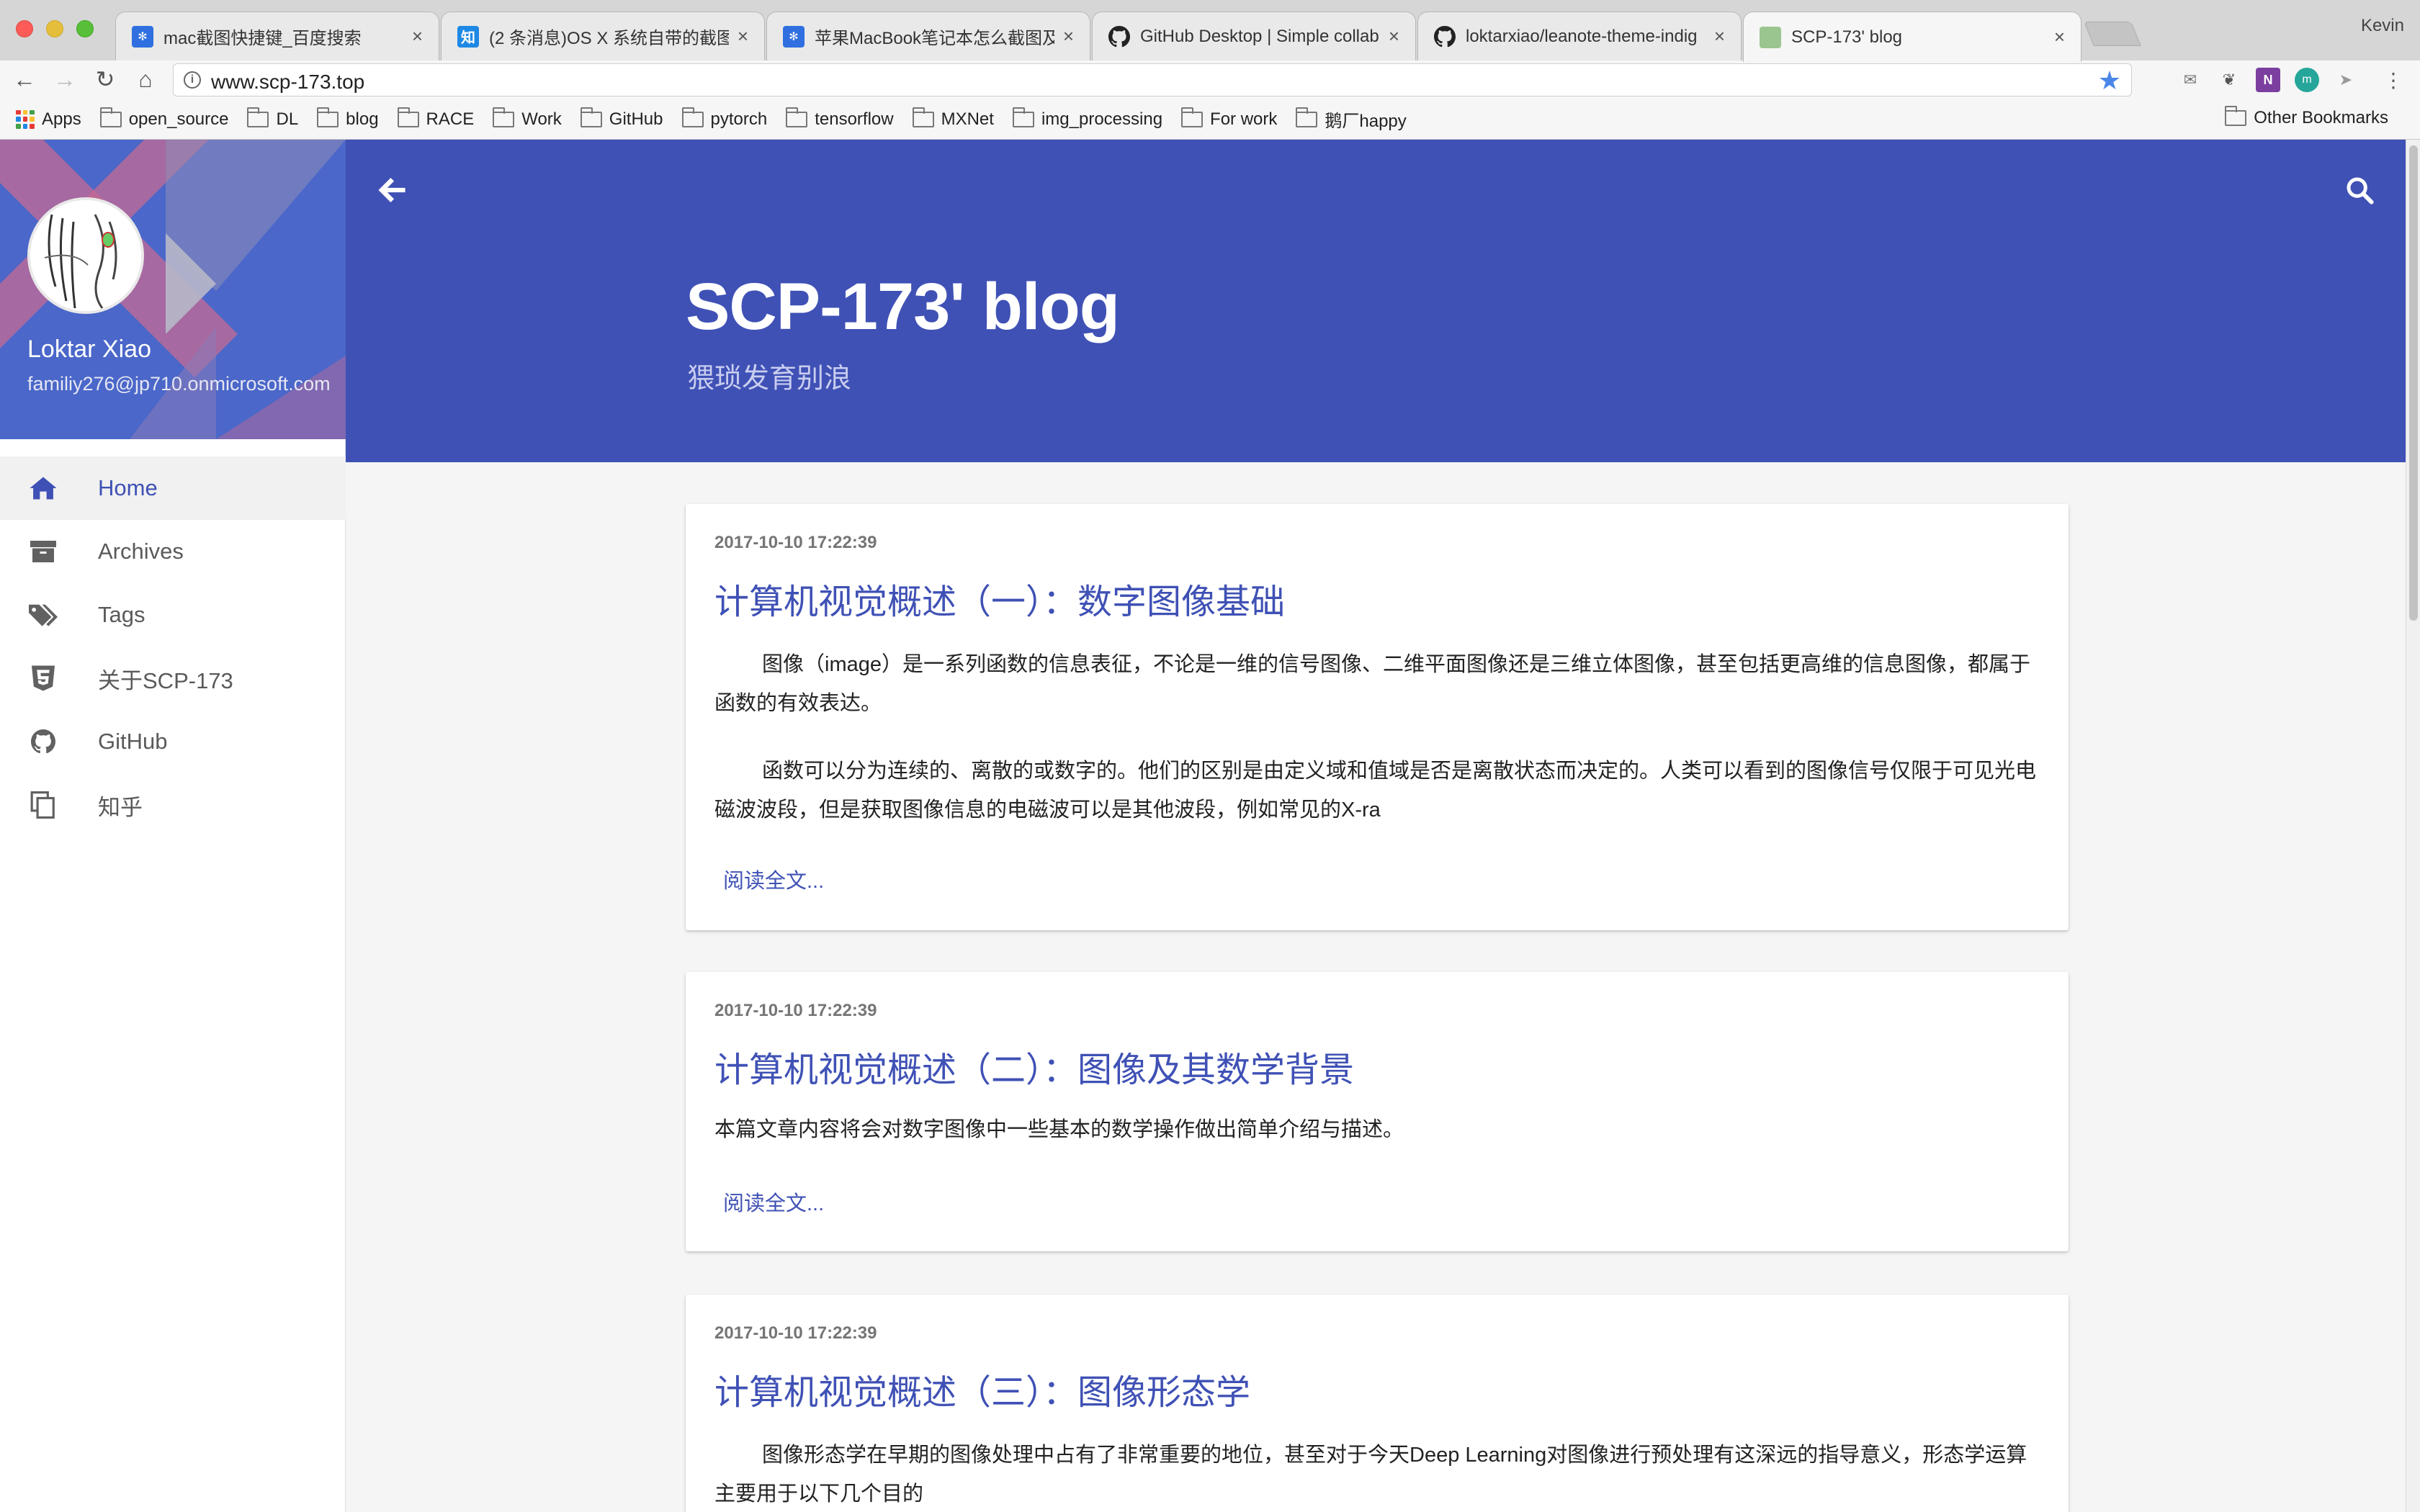 This screenshot has height=1512, width=2420. I want to click on bookmark-label: blog, so click(362, 119).